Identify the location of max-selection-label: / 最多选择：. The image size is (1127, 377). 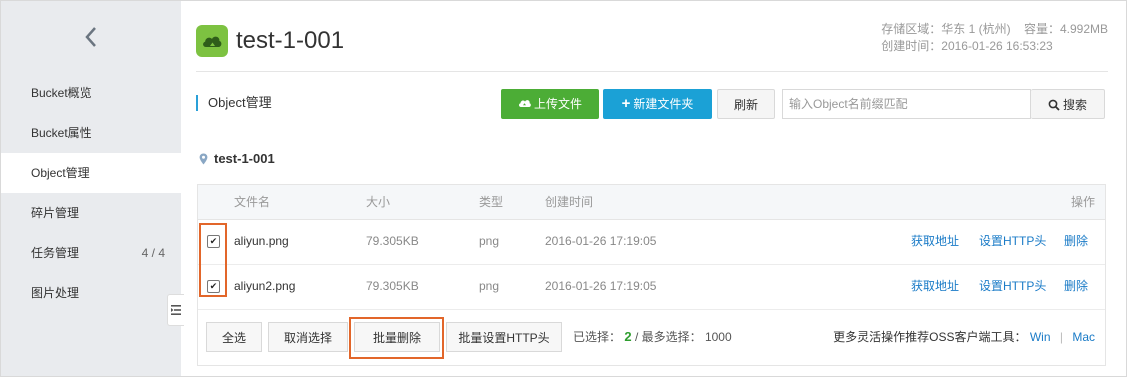
(668, 337).